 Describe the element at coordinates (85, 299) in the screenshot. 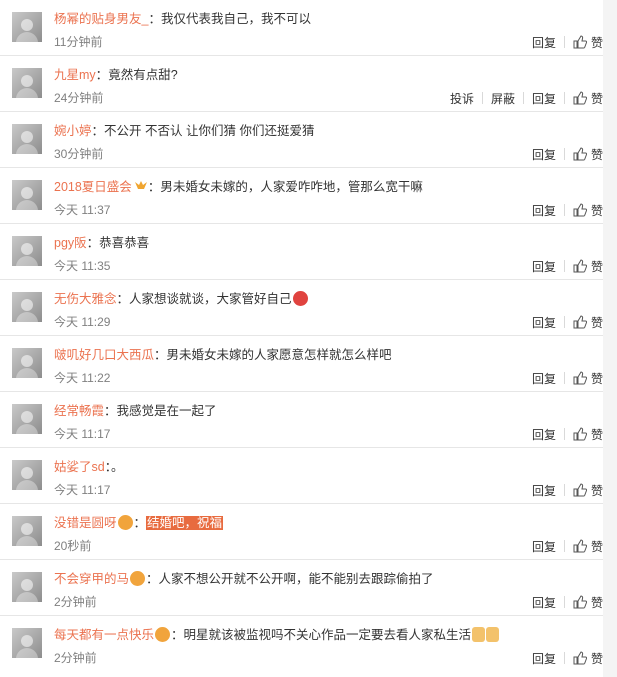

I see `username-link: 无伤大雅念` at that location.